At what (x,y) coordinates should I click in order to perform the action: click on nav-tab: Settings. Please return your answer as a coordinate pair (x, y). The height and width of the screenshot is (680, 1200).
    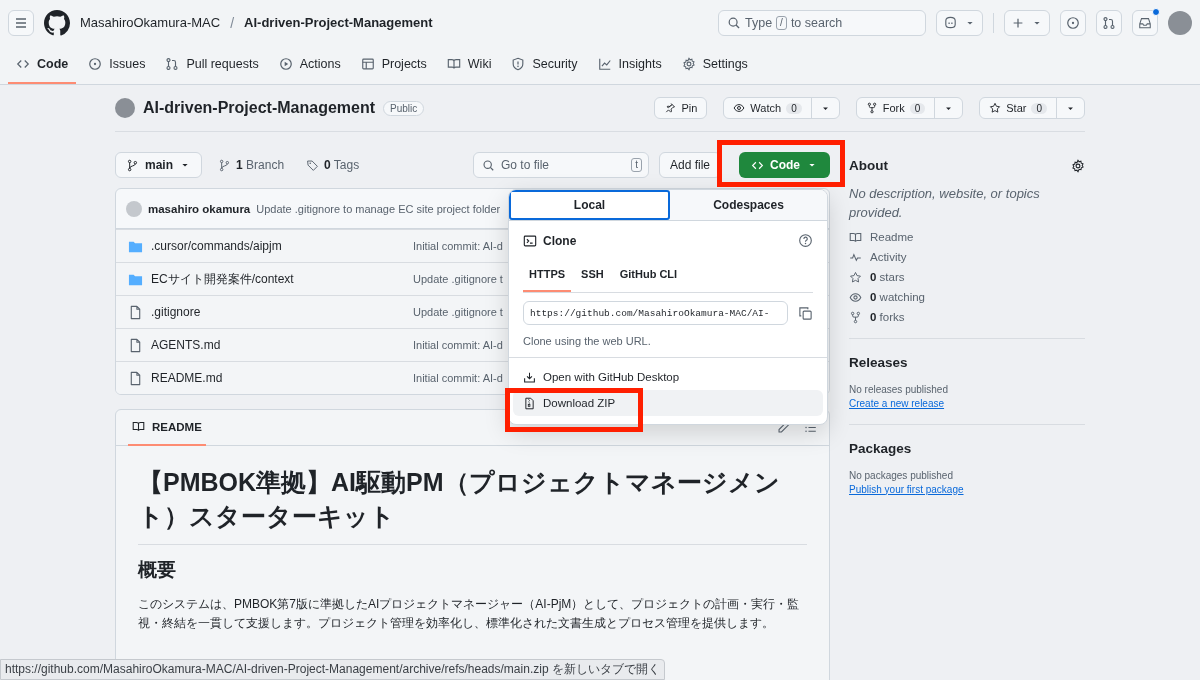
    Looking at the image, I should click on (714, 64).